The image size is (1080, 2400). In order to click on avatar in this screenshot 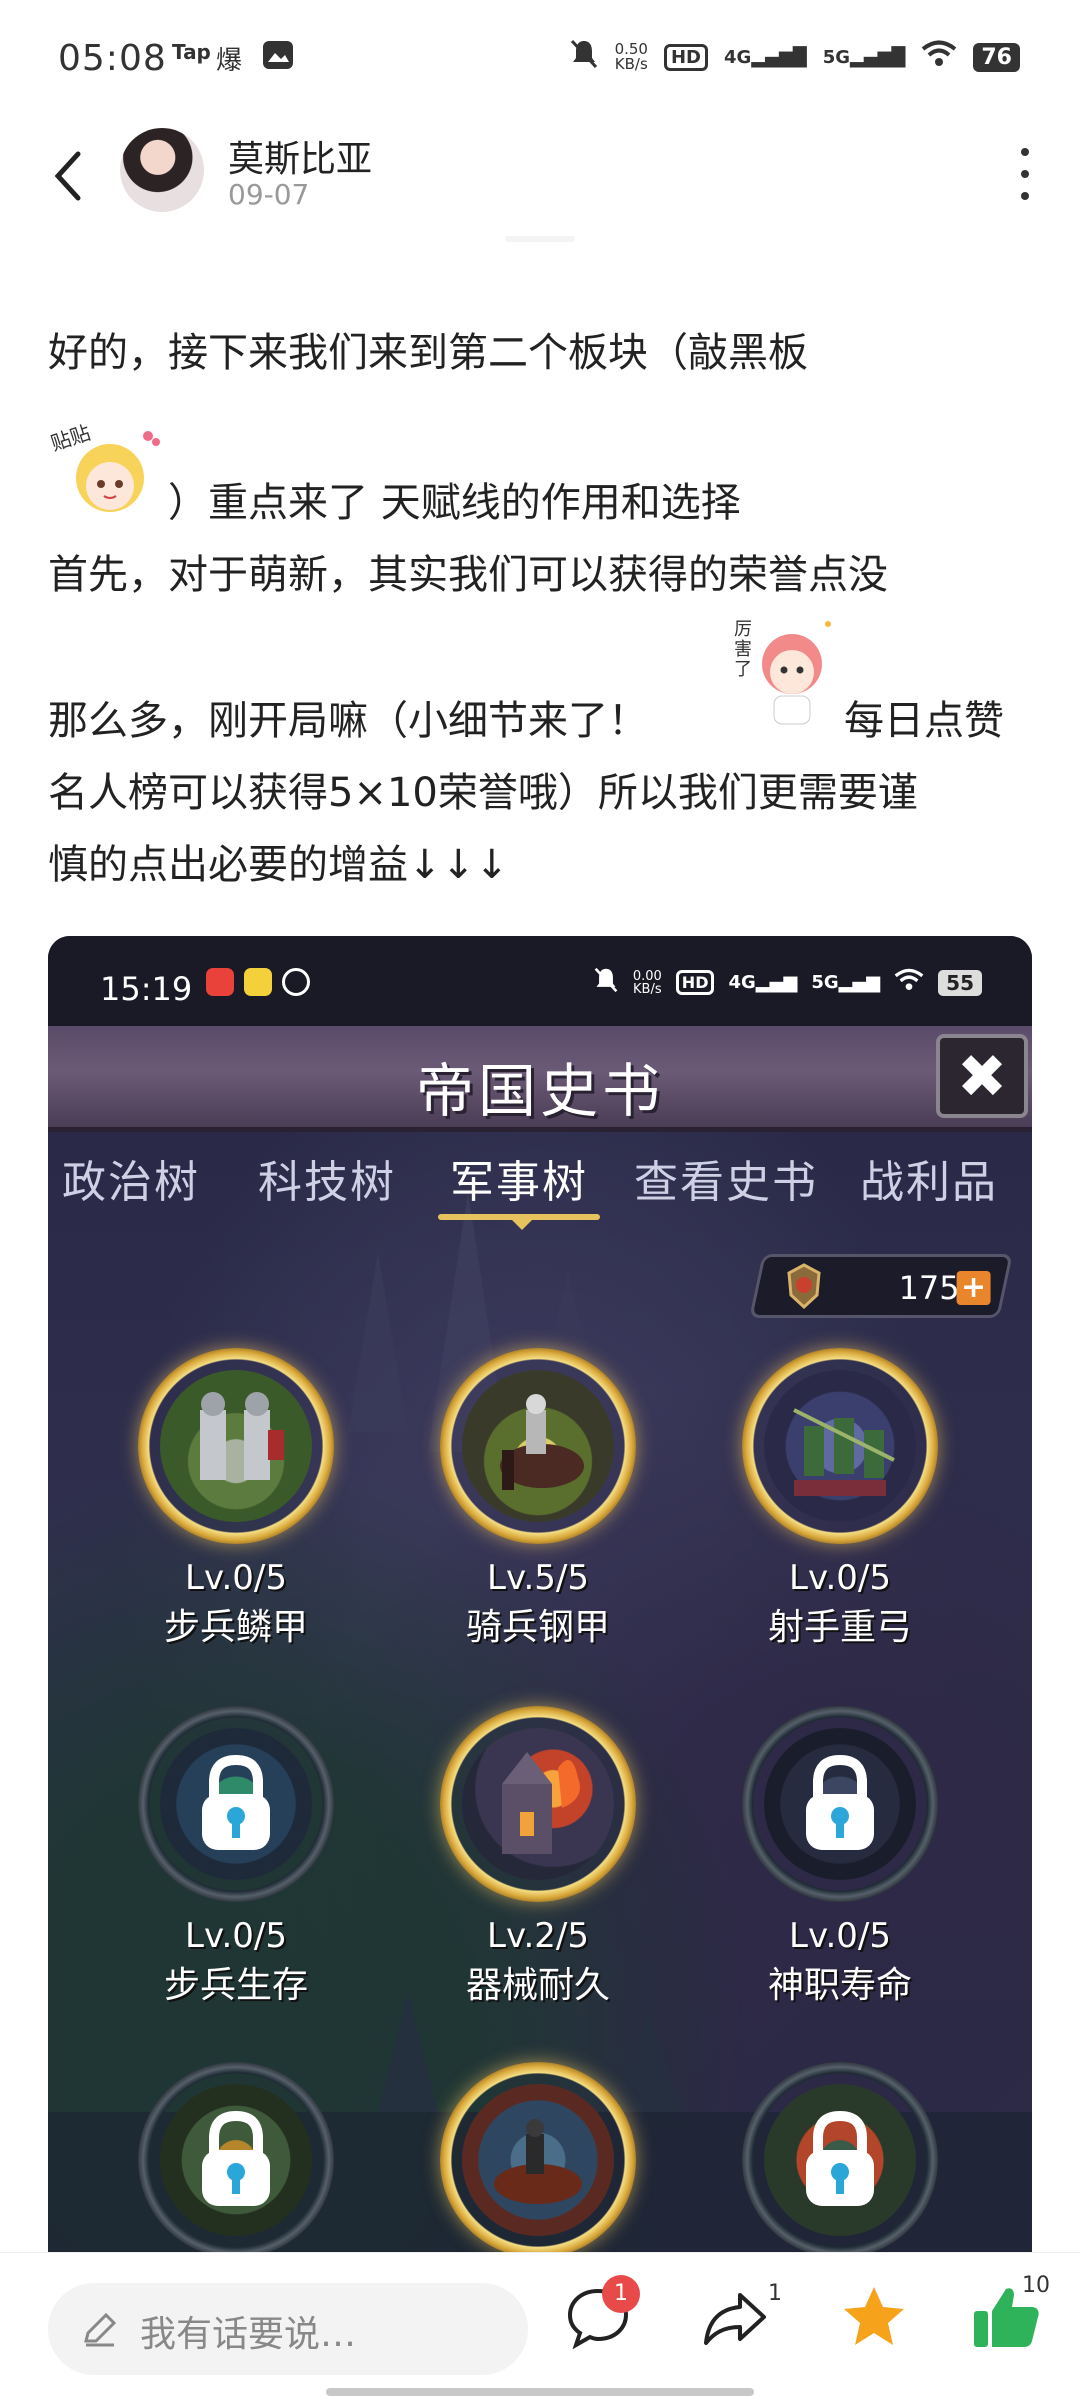, I will do `click(162, 170)`.